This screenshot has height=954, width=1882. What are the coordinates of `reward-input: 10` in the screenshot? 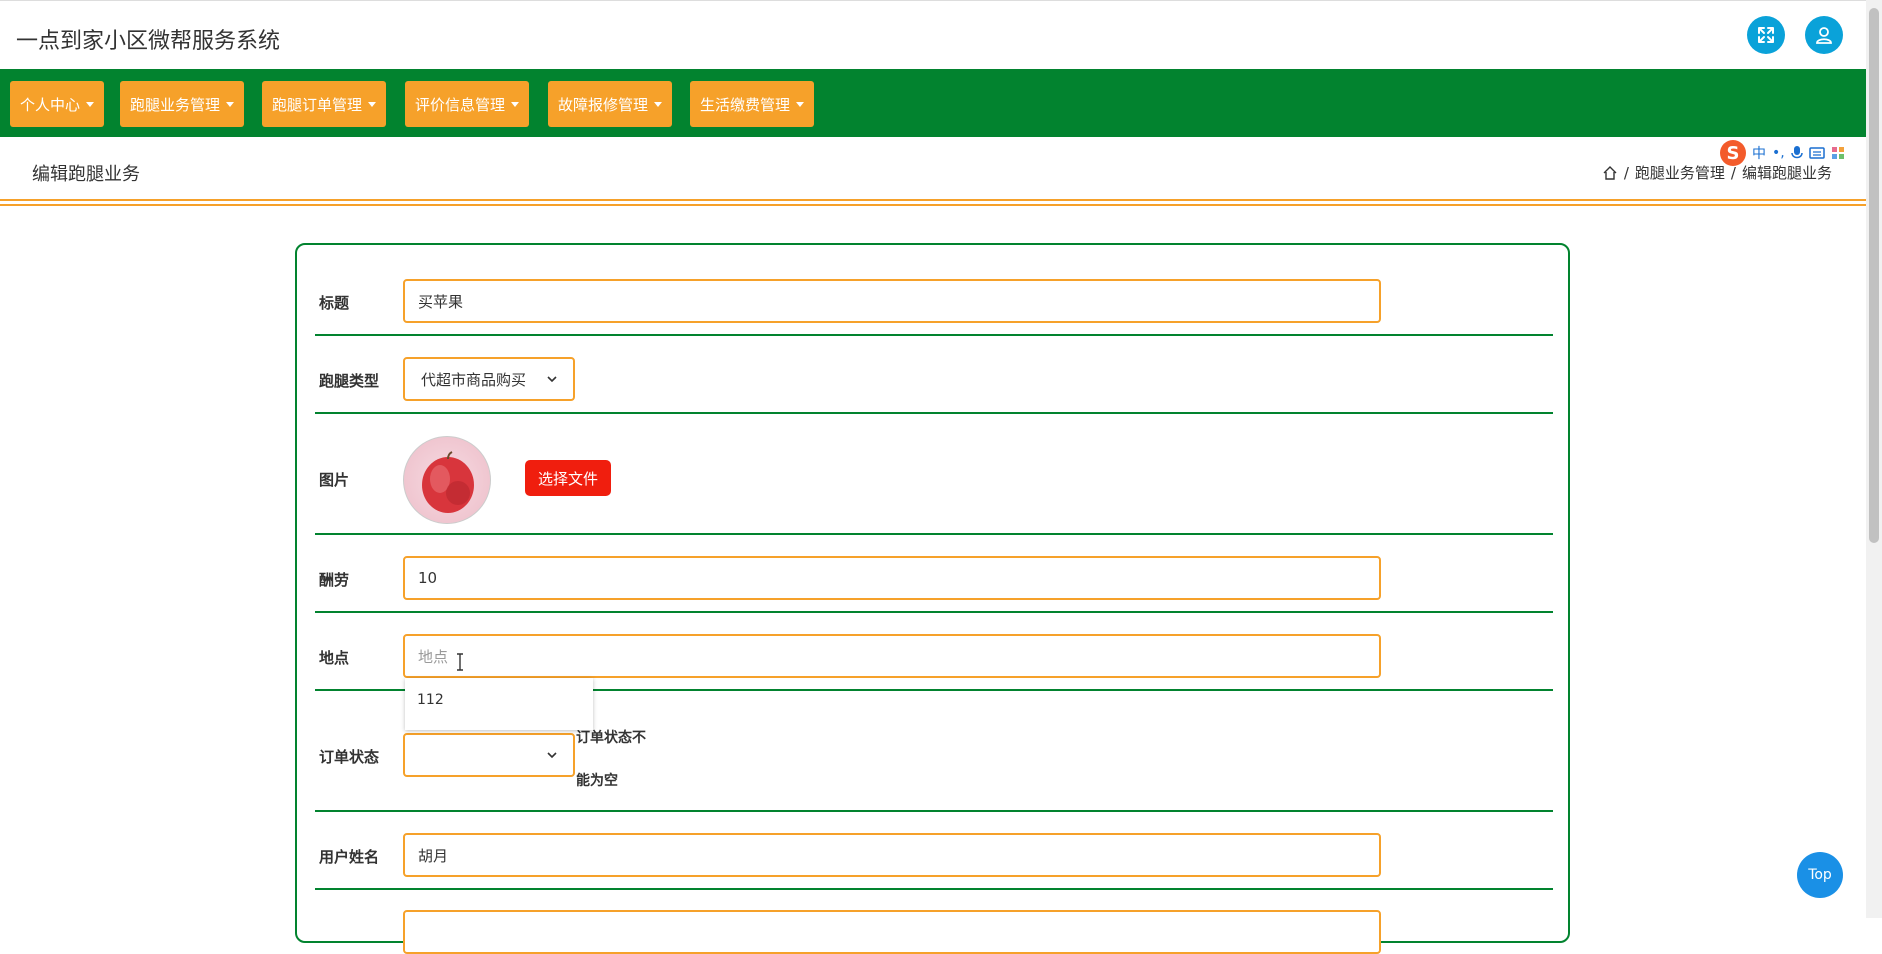 It's located at (892, 578).